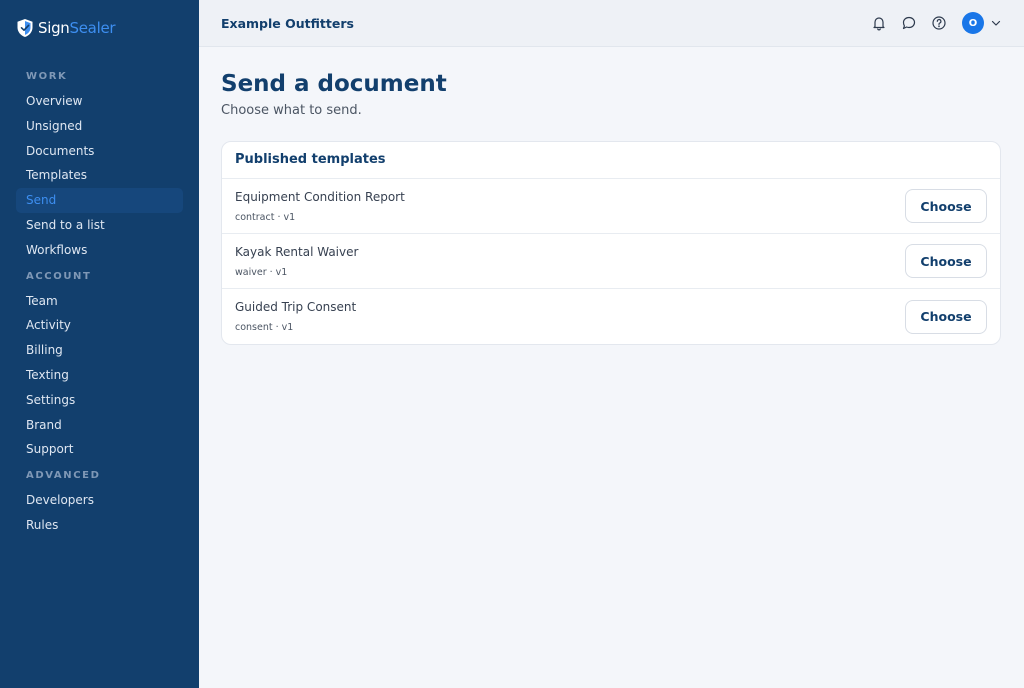 Image resolution: width=1024 pixels, height=688 pixels. What do you see at coordinates (611, 316) in the screenshot?
I see `template-row: Guided Trip Consent consent · v1 Choose` at bounding box center [611, 316].